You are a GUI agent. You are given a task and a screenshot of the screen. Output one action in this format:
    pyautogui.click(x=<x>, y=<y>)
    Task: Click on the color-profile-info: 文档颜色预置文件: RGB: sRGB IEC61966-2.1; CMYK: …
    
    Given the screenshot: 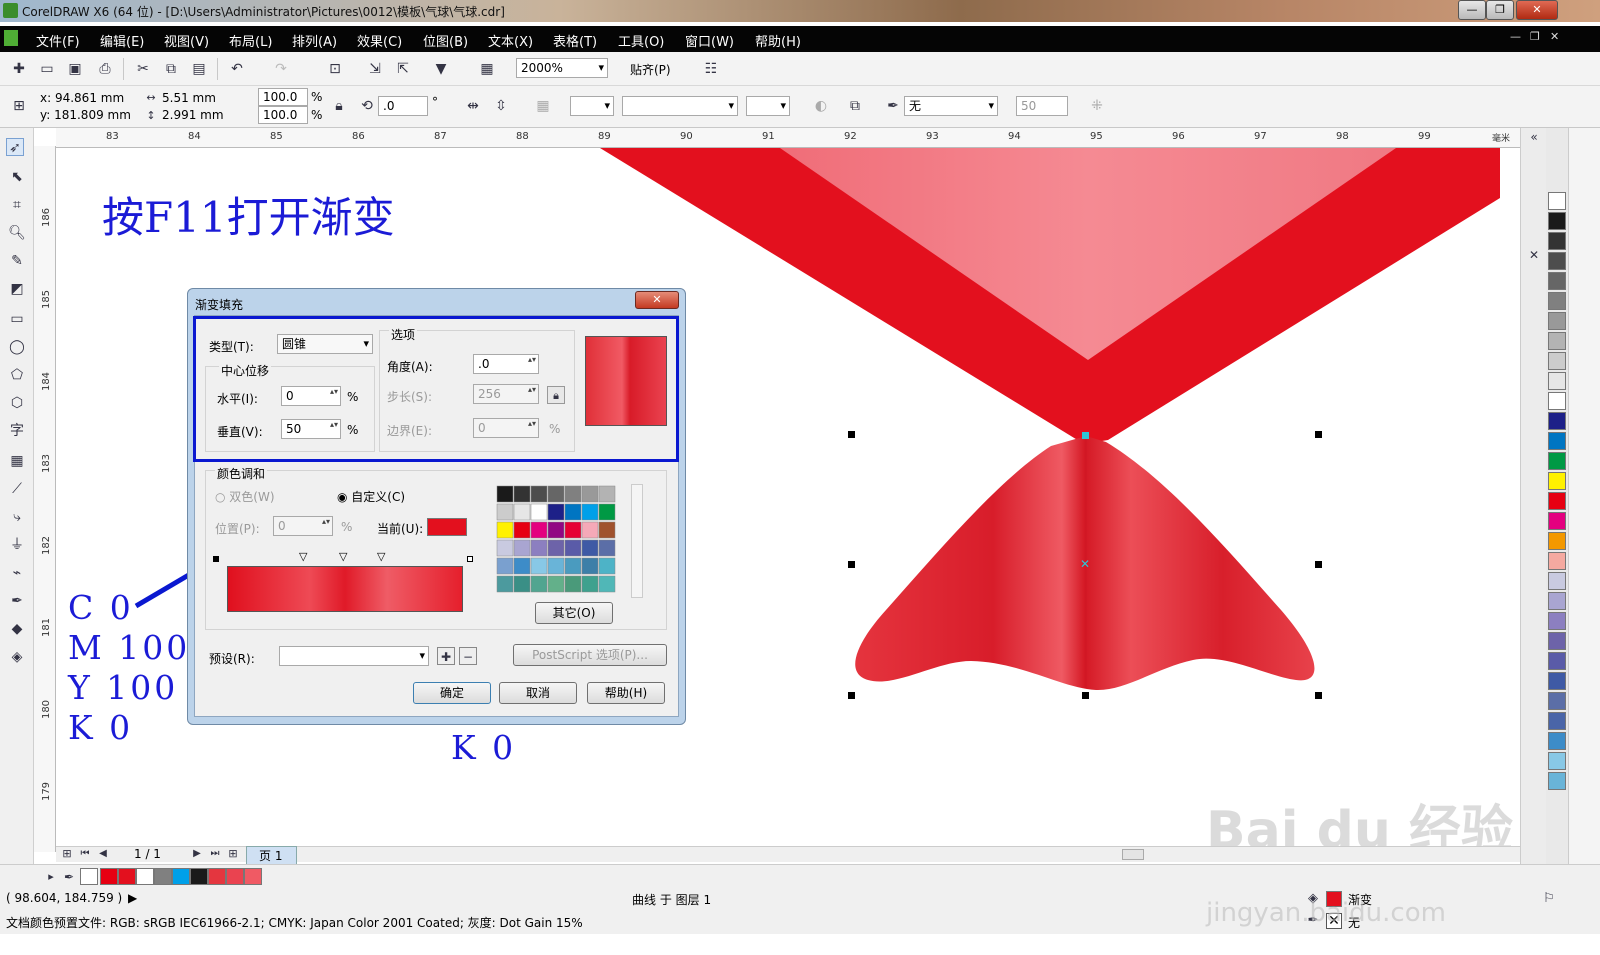 What is the action you would take?
    pyautogui.click(x=294, y=922)
    